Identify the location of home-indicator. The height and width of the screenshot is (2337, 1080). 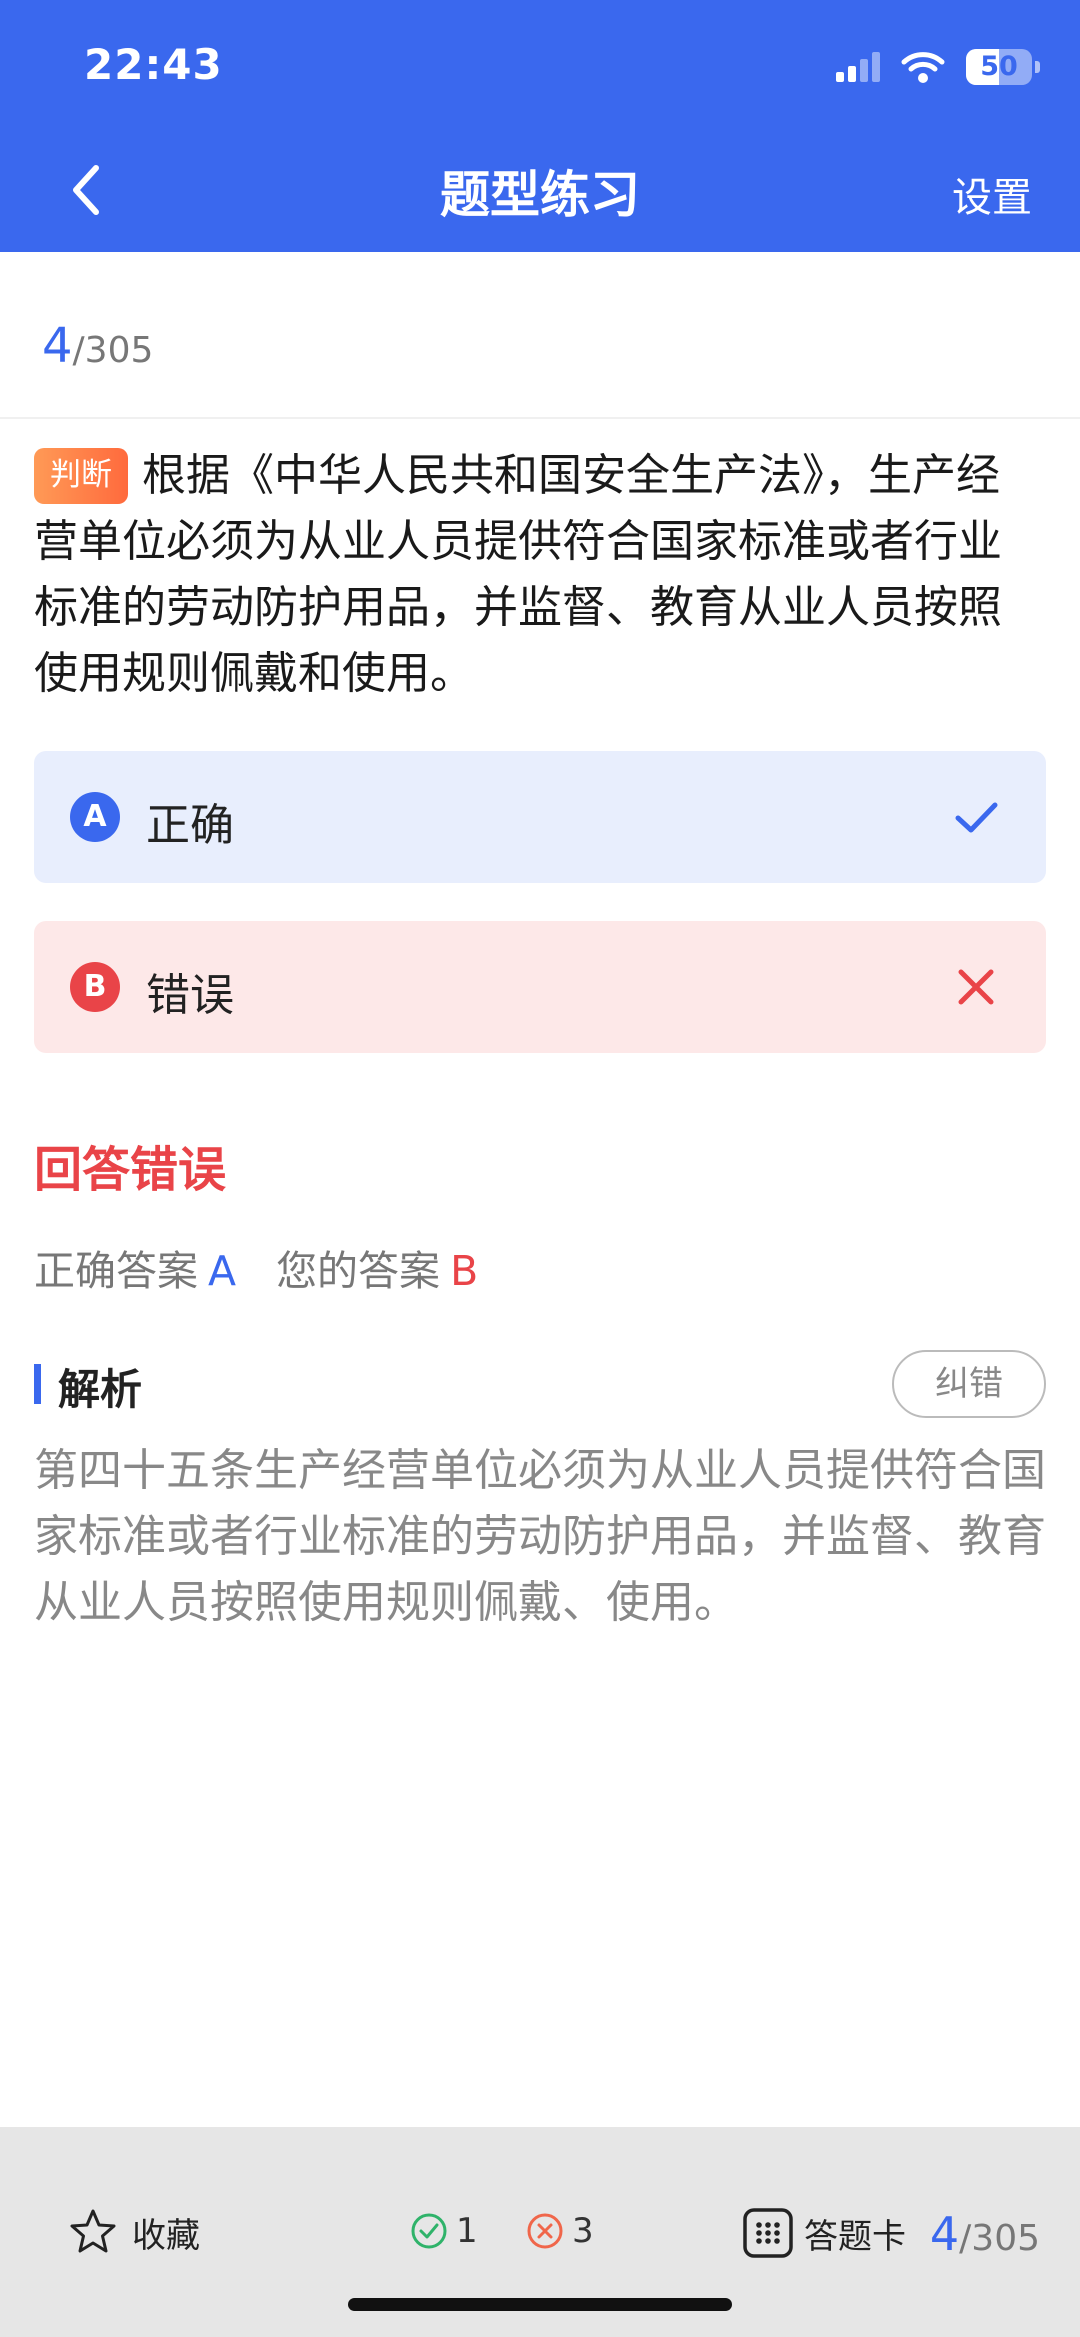
(540, 2304).